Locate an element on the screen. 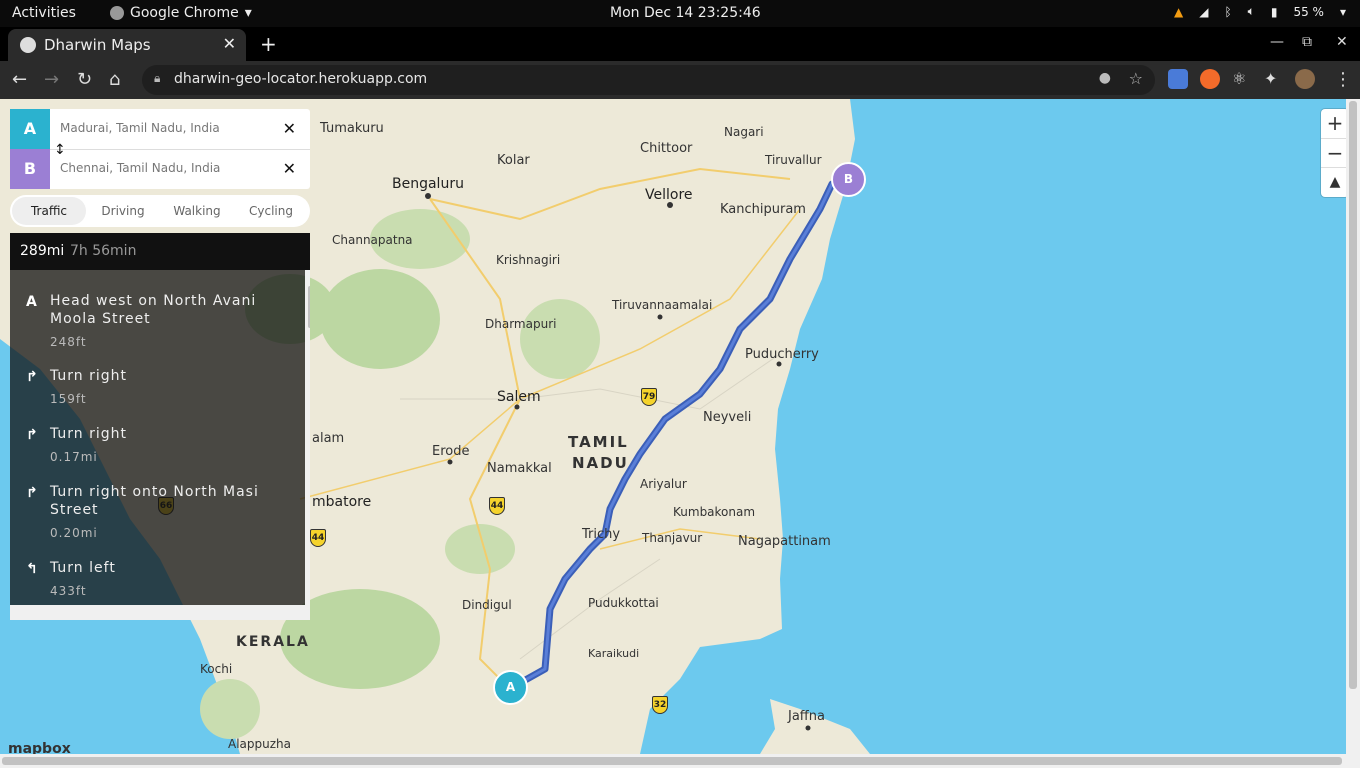 This screenshot has width=1360, height=768. page-vertical-scrollbar is located at coordinates (1353, 433).